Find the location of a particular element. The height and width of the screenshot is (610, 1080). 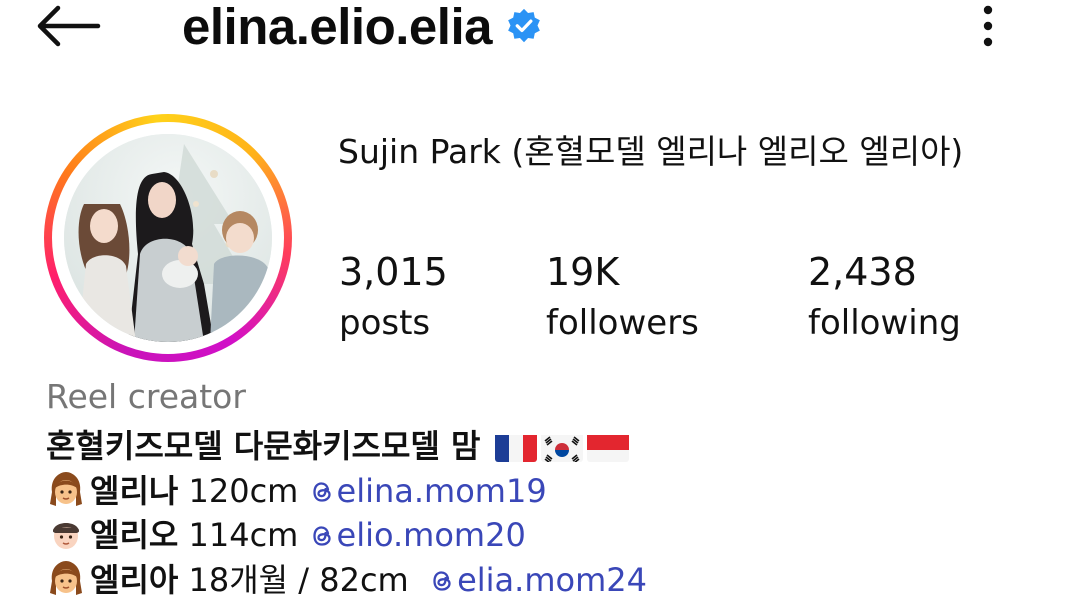

posts-stat: 3,015 posts is located at coordinates (393, 298).